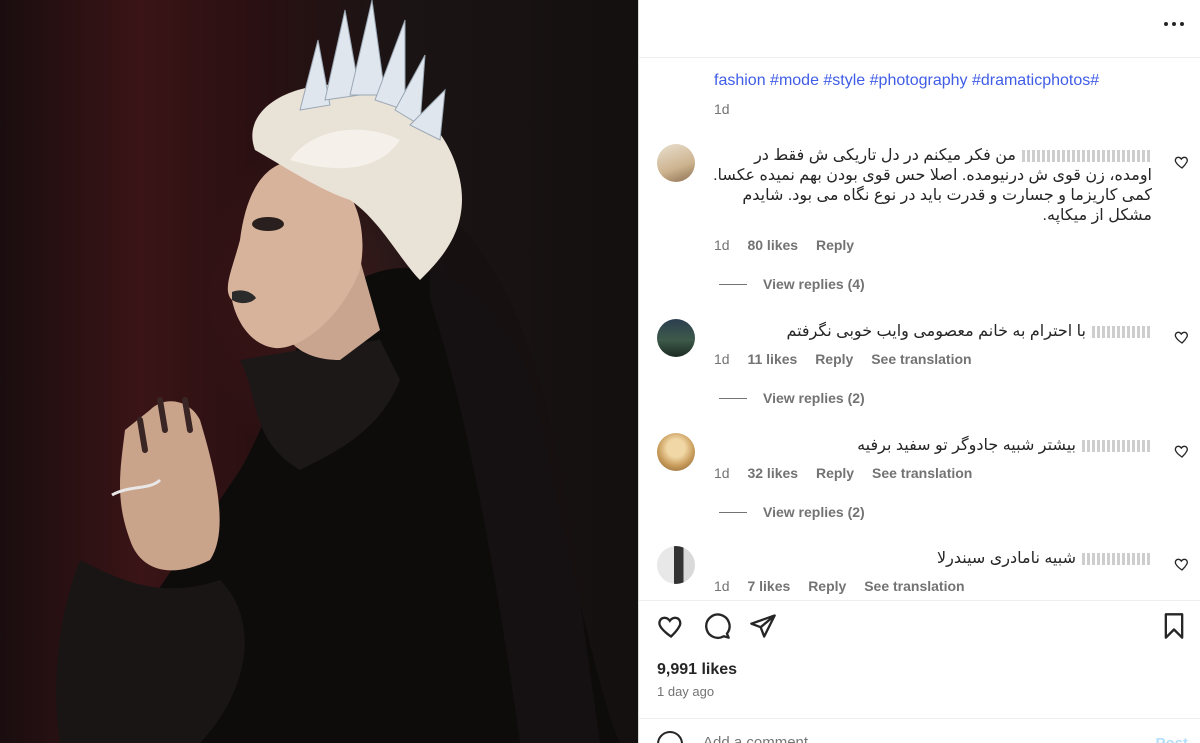  I want to click on post-comment-button: Post, so click(1171, 739).